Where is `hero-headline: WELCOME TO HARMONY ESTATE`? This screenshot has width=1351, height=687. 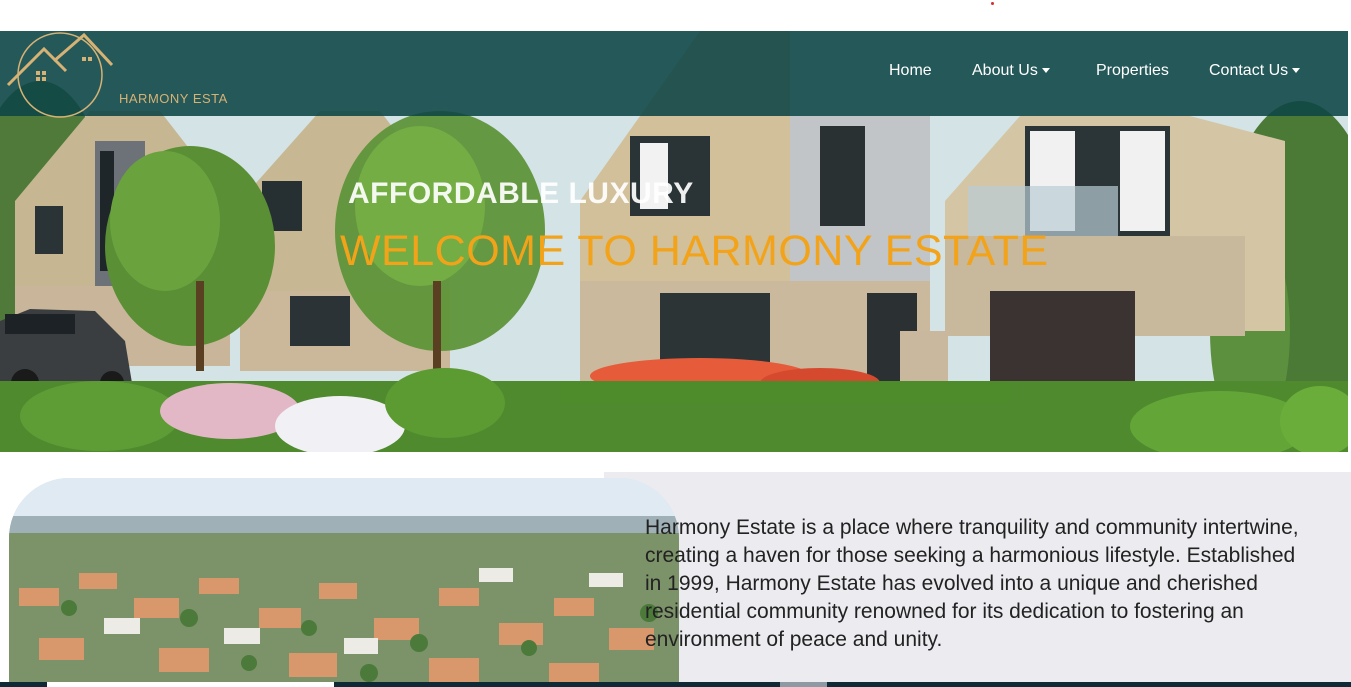 hero-headline: WELCOME TO HARMONY ESTATE is located at coordinates (694, 251).